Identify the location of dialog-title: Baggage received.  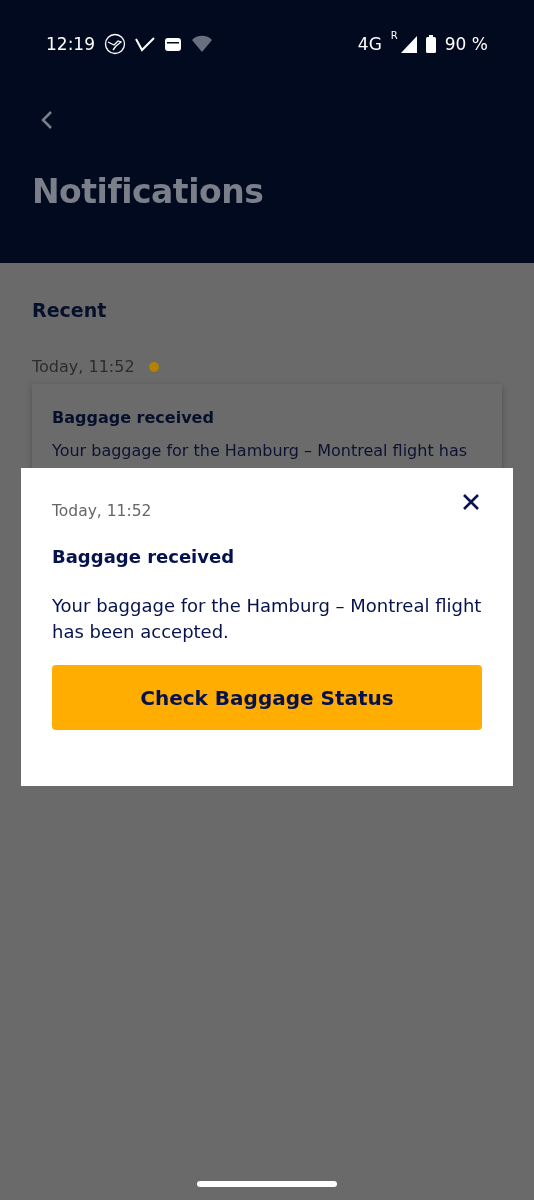
(144, 556).